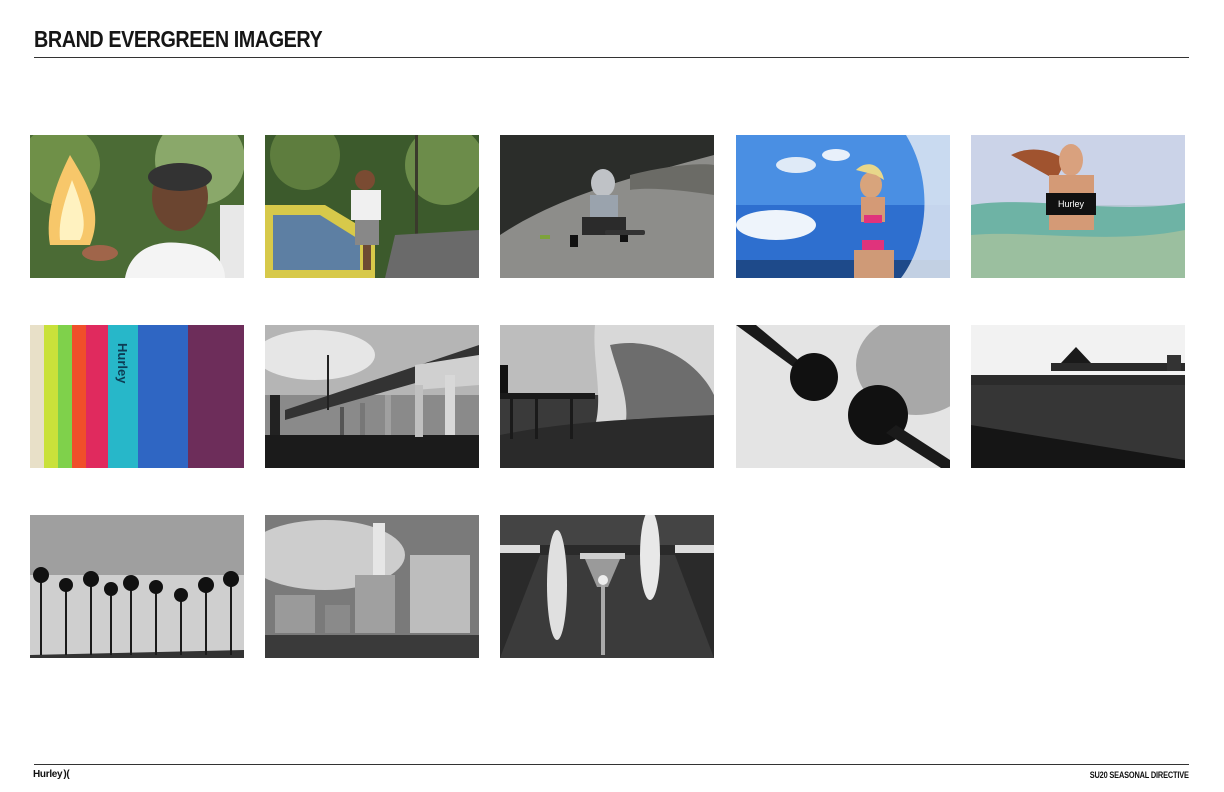 The image size is (1224, 792). I want to click on photo-colorful-surfboards: Hurley, so click(137, 396).